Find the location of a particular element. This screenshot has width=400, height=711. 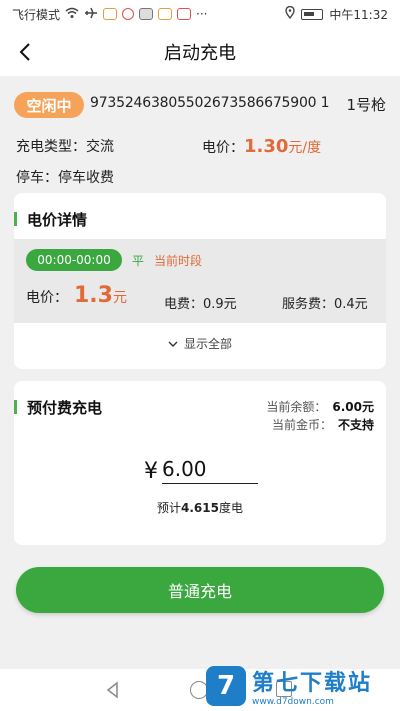

airplane-mode-text: 飞行模式 is located at coordinates (36, 14).